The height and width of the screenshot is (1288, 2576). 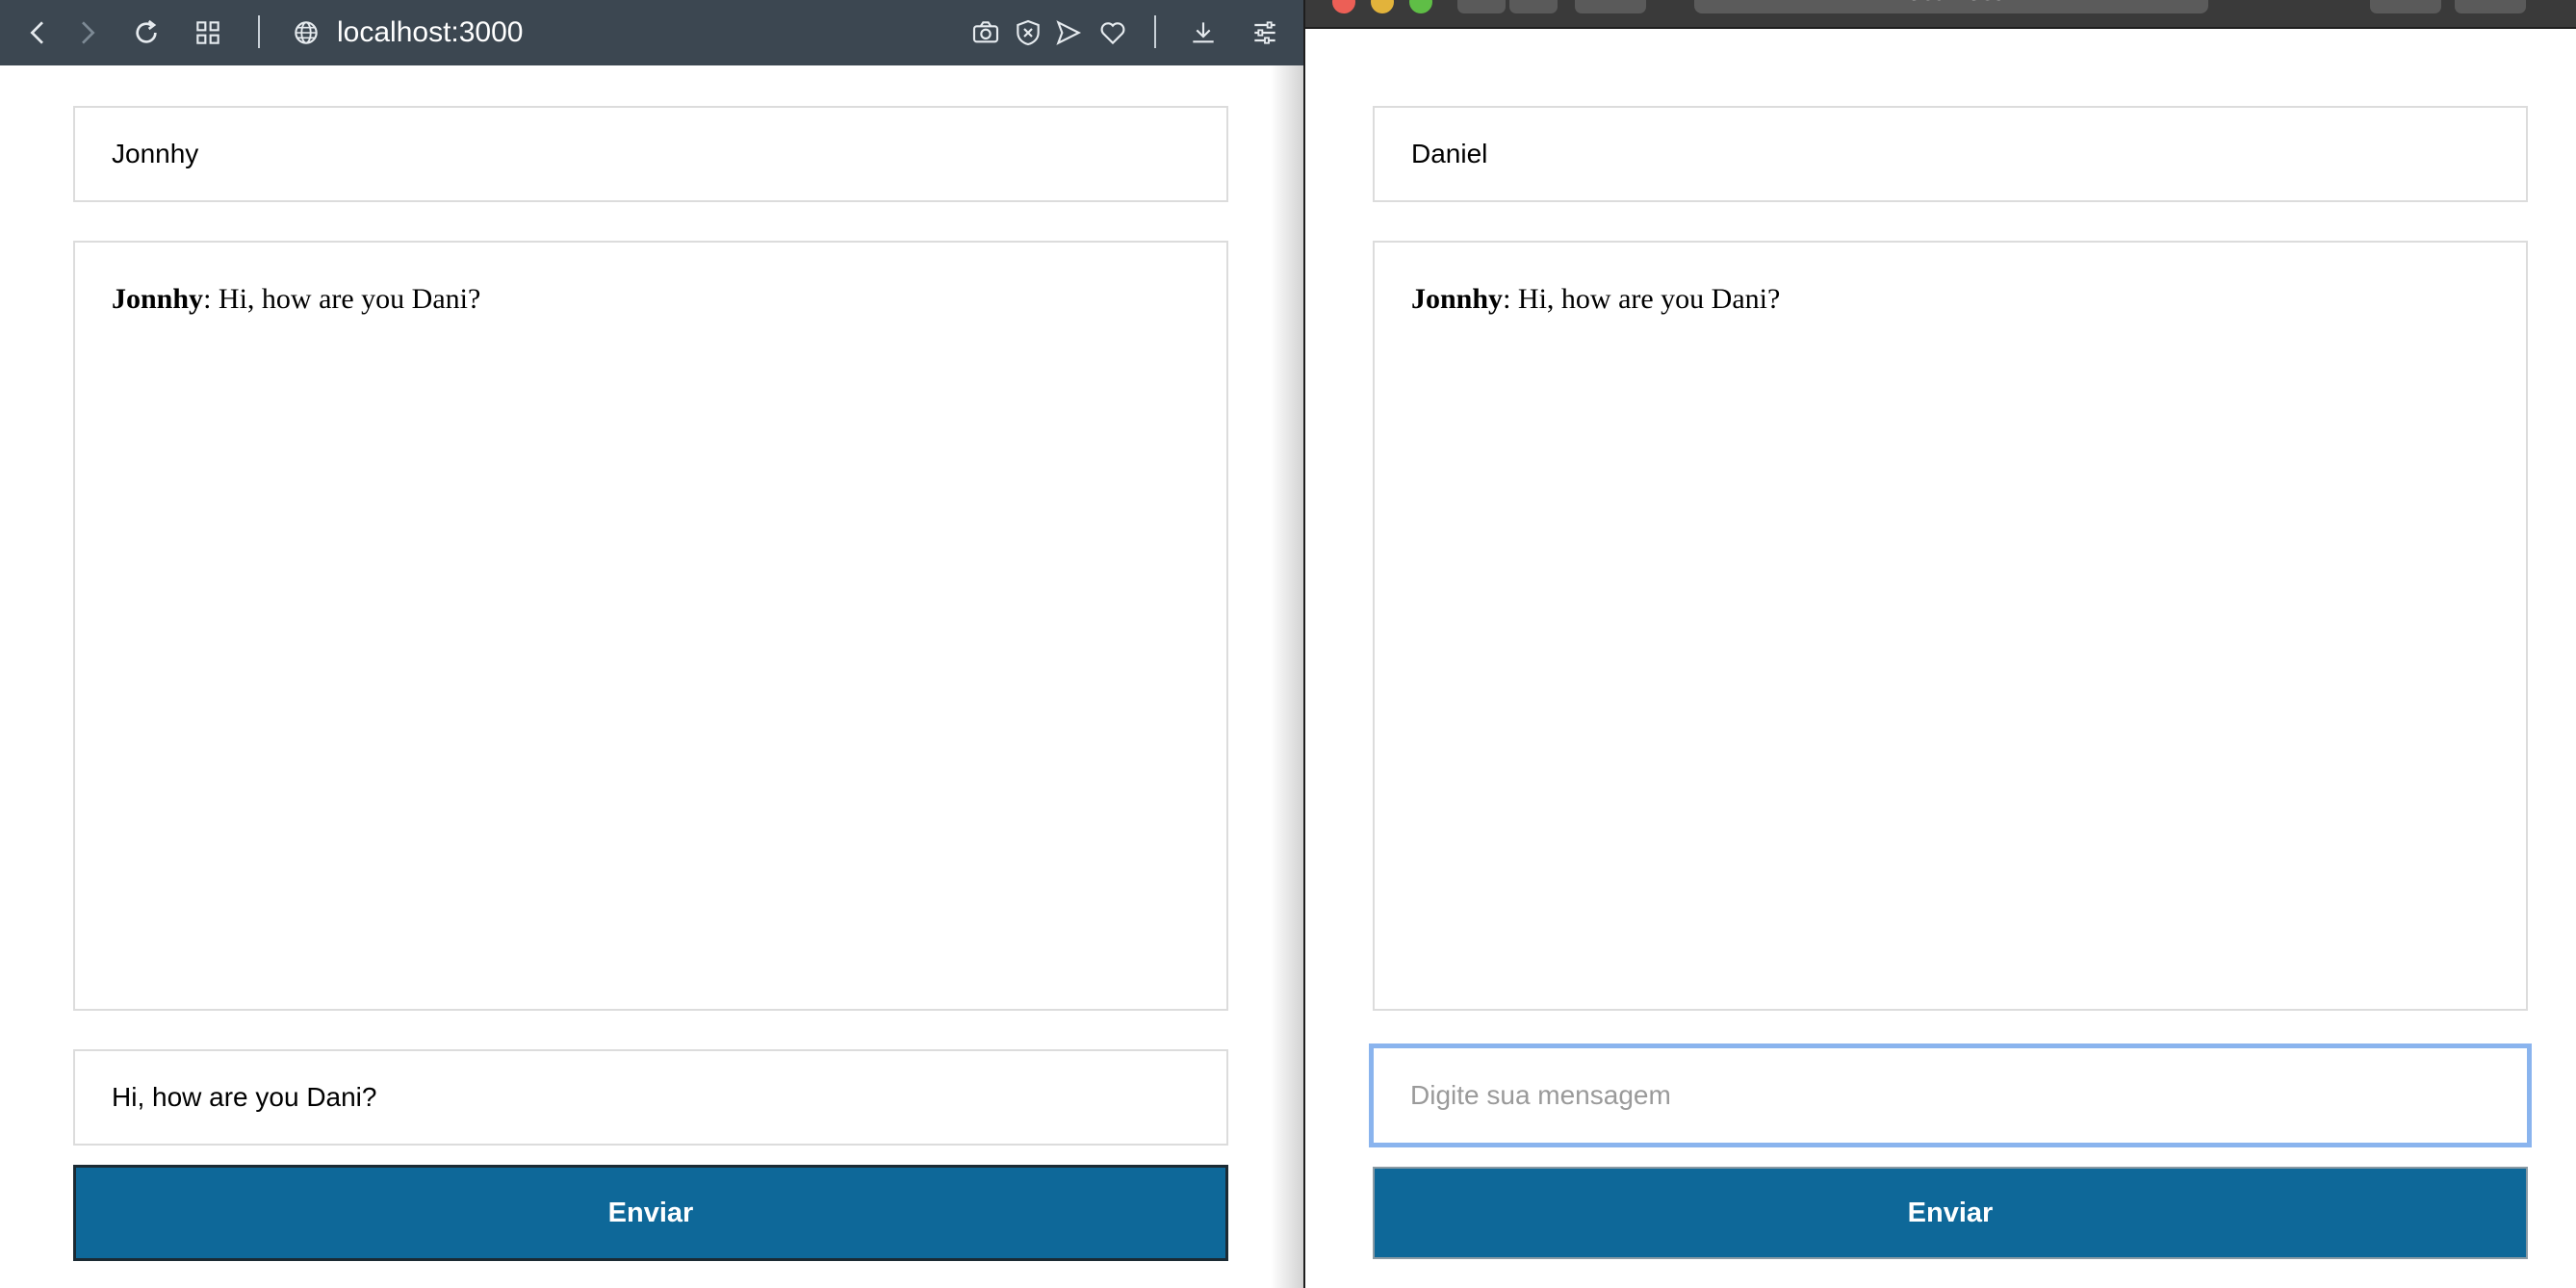 What do you see at coordinates (2406, 7) in the screenshot?
I see `share-icon` at bounding box center [2406, 7].